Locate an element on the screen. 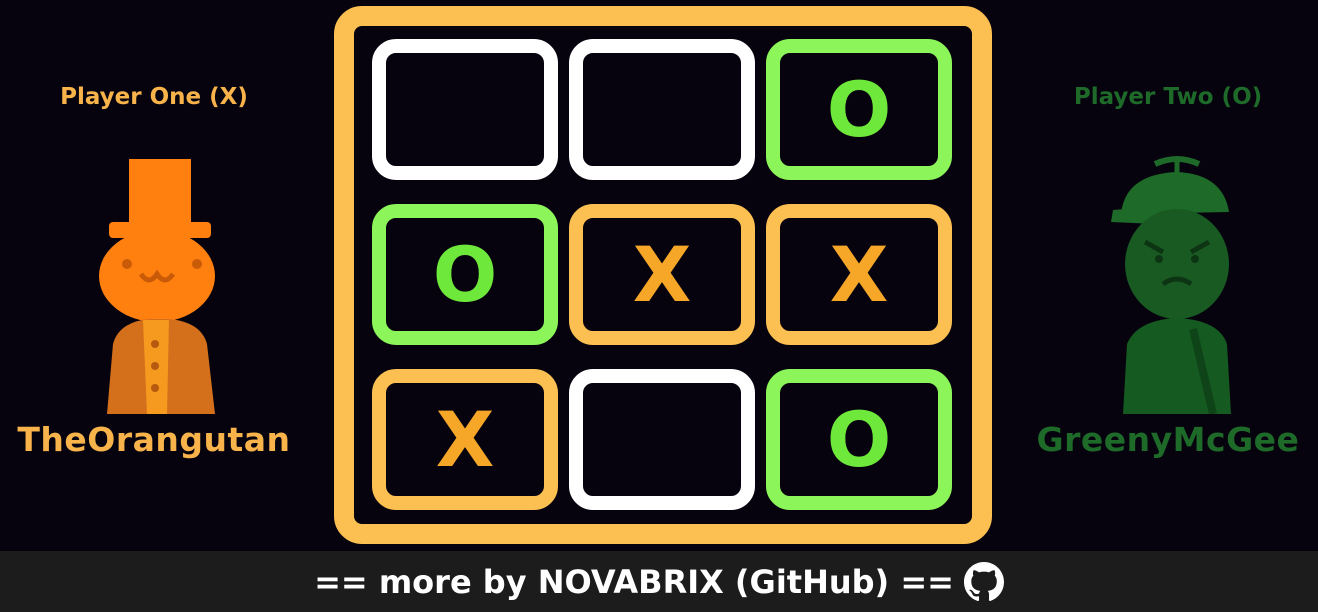  cell-3: O is located at coordinates (465, 274).